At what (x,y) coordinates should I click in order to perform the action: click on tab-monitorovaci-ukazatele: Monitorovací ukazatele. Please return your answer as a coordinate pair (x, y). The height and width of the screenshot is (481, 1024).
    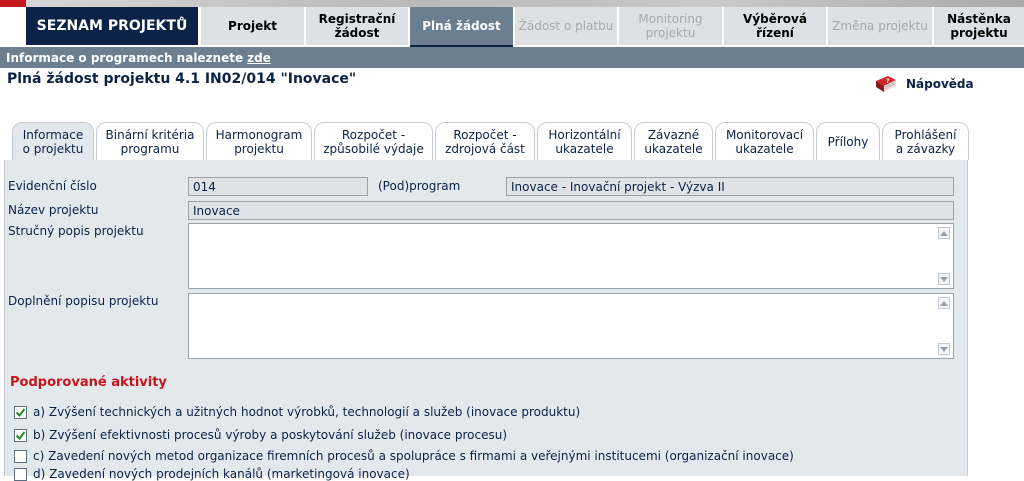
    Looking at the image, I should click on (764, 141).